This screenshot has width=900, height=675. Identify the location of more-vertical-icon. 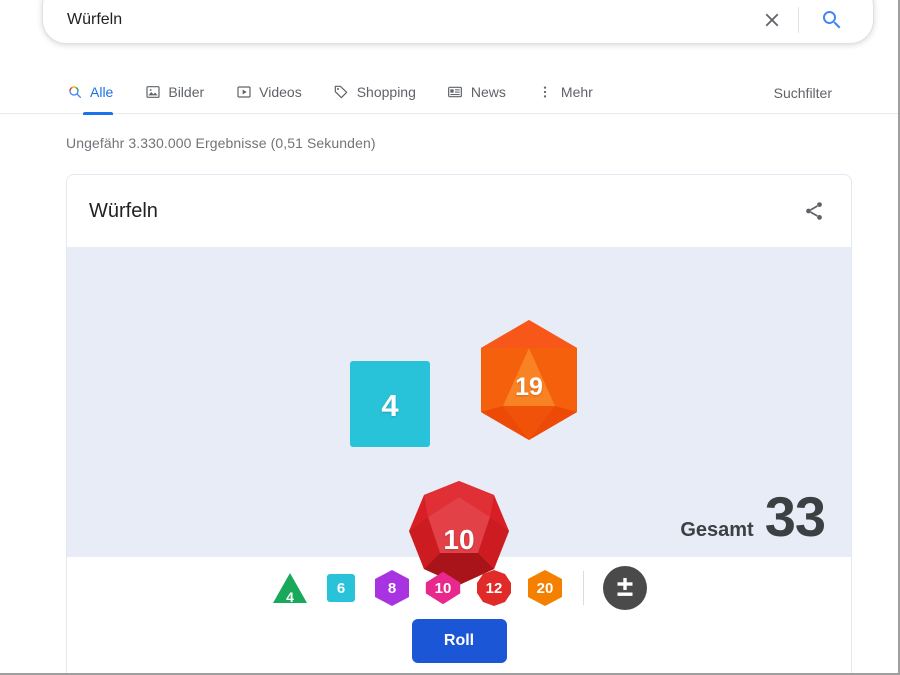
(545, 92).